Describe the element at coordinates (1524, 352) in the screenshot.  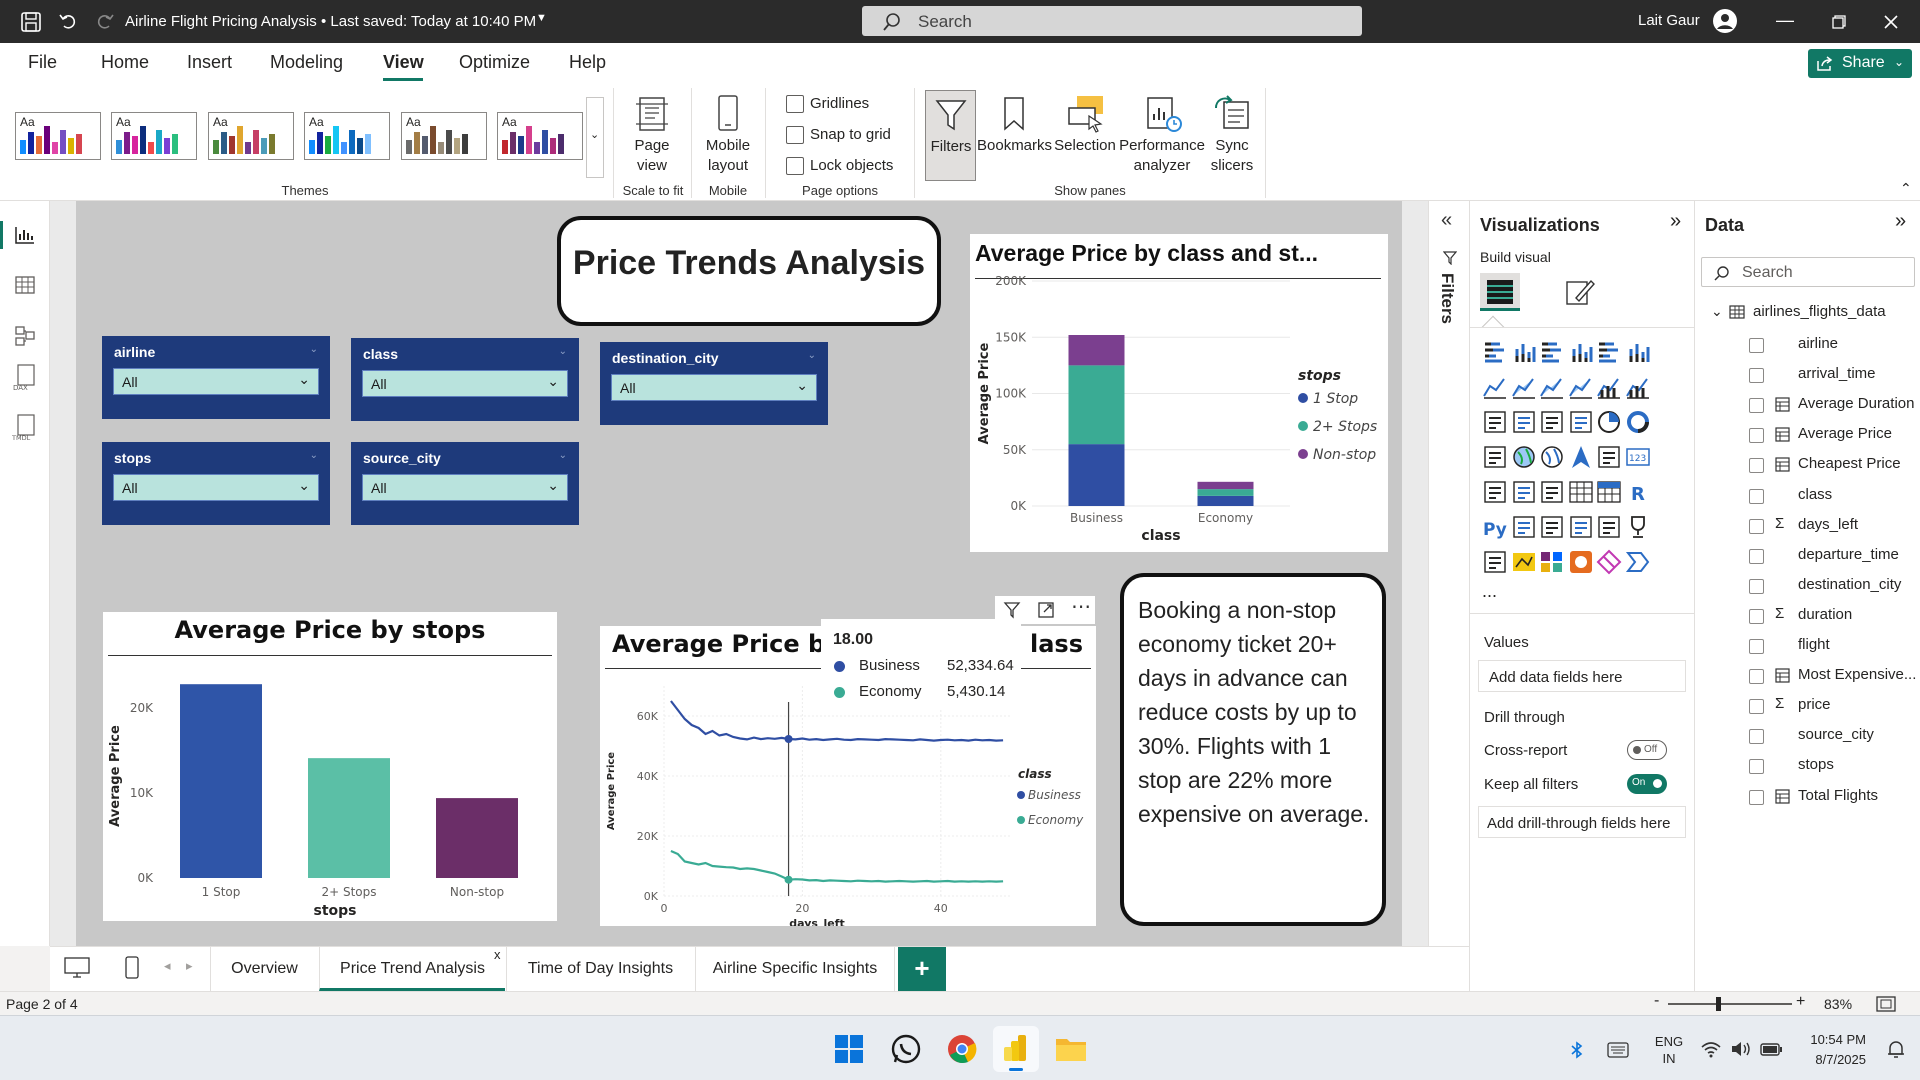
I see `stacked-column-icon` at that location.